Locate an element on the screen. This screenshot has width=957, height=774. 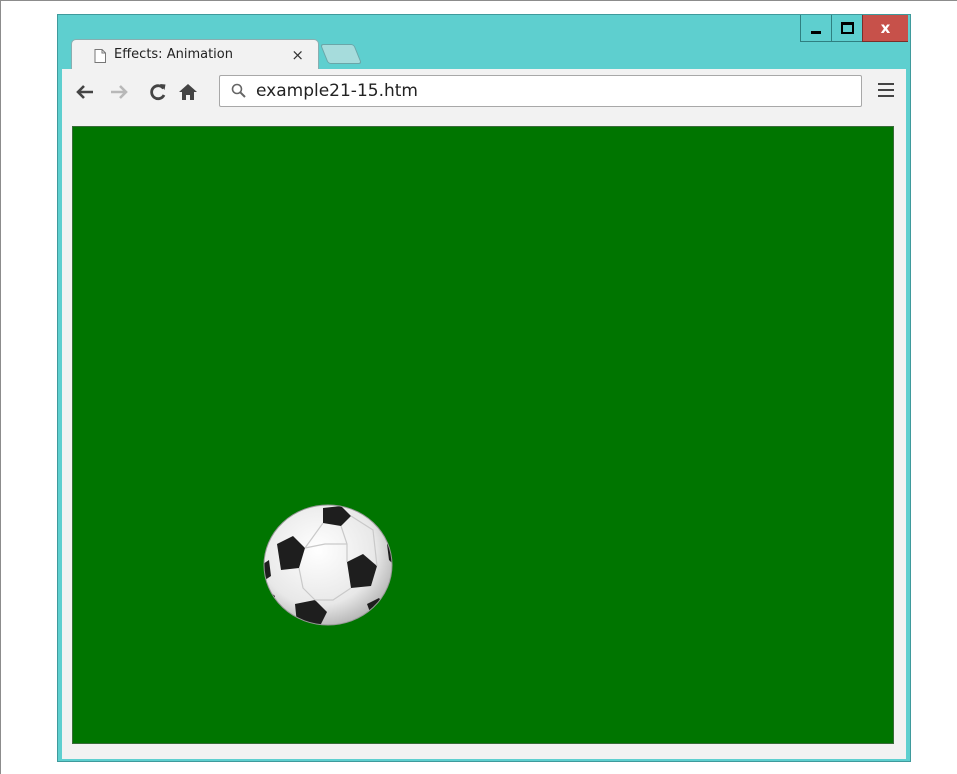
maximize-button is located at coordinates (846, 28).